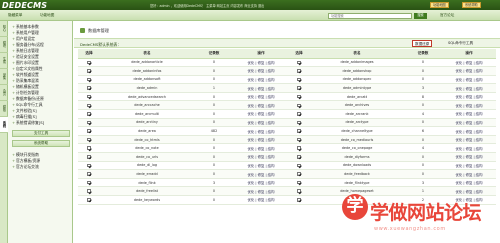  Describe the element at coordinates (41, 133) in the screenshot. I see `sidebar-section-pay-tools: 支付工具` at that location.